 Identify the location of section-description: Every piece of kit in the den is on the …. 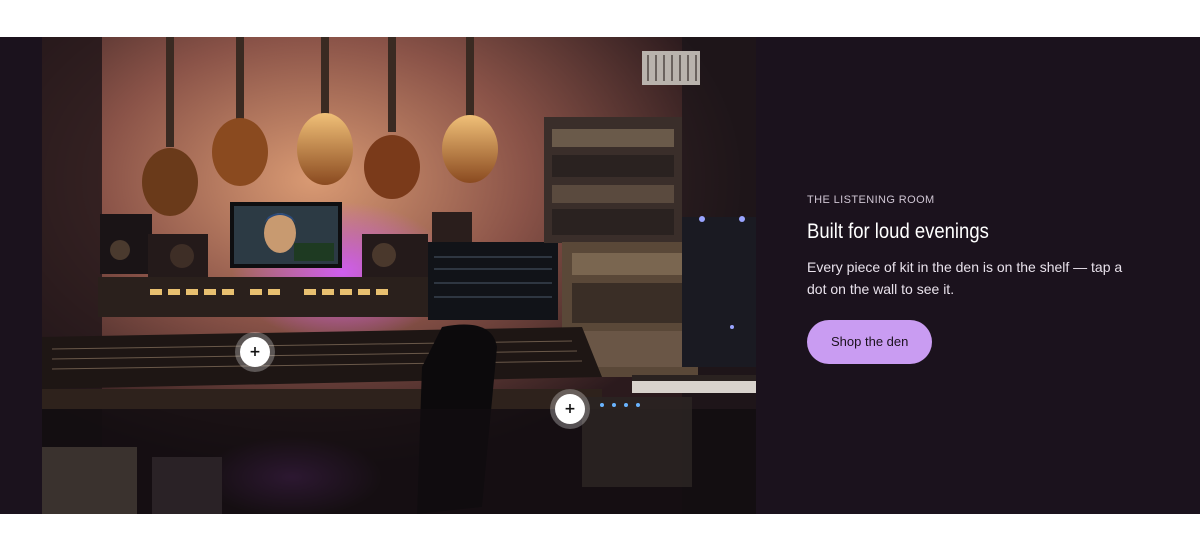
(965, 278).